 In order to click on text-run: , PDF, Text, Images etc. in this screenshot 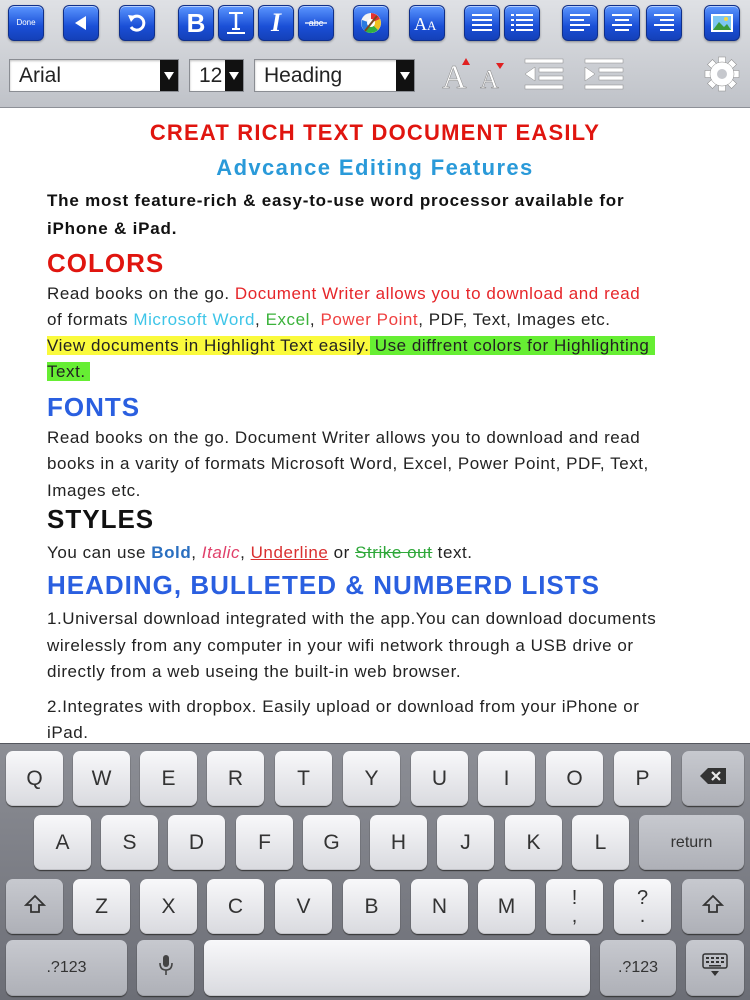, I will do `click(514, 319)`.